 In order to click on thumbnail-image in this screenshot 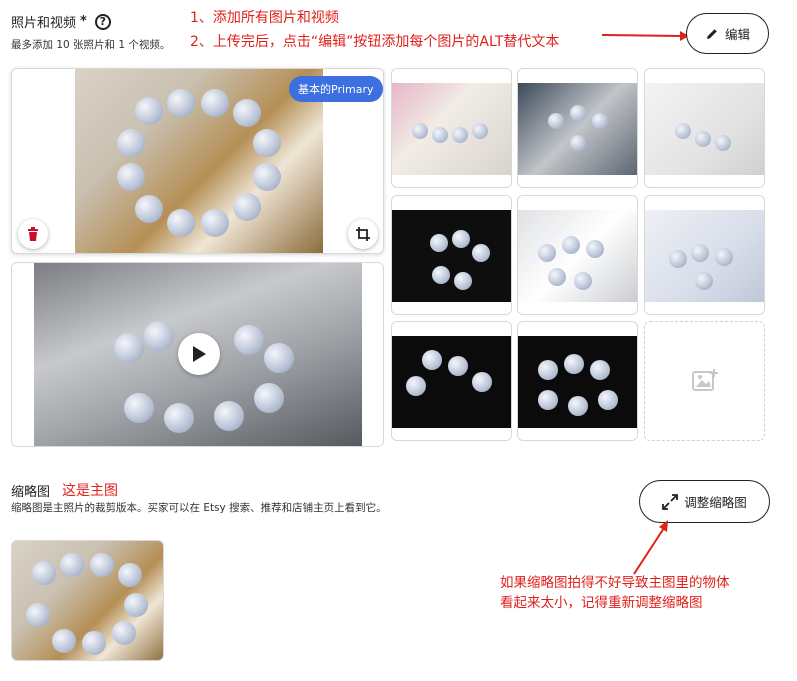, I will do `click(87, 600)`.